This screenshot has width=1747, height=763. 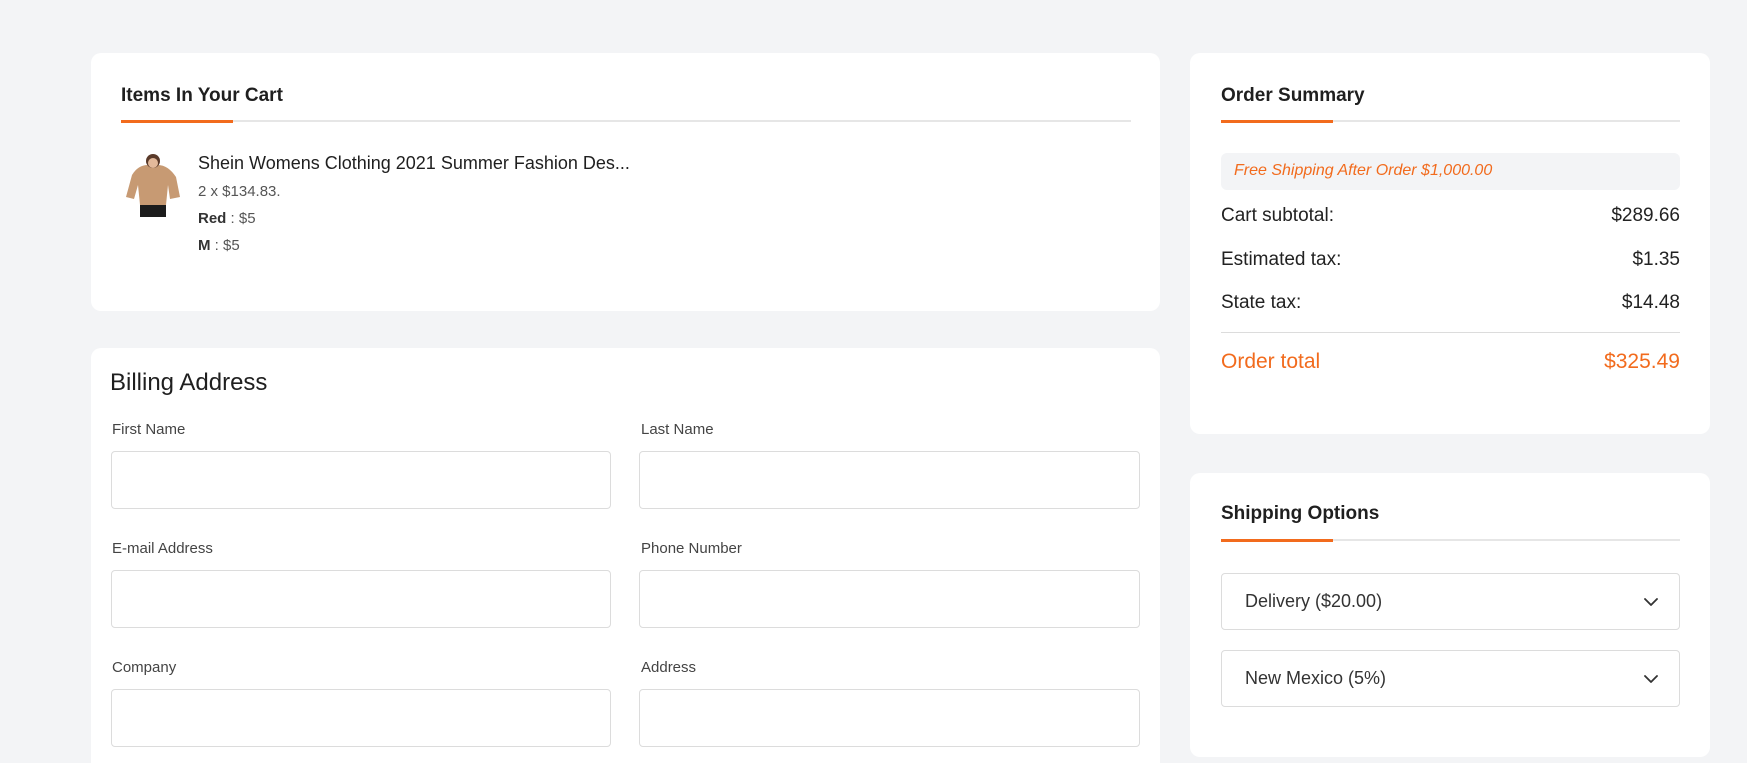 What do you see at coordinates (677, 429) in the screenshot?
I see `last-name-label: Last Name` at bounding box center [677, 429].